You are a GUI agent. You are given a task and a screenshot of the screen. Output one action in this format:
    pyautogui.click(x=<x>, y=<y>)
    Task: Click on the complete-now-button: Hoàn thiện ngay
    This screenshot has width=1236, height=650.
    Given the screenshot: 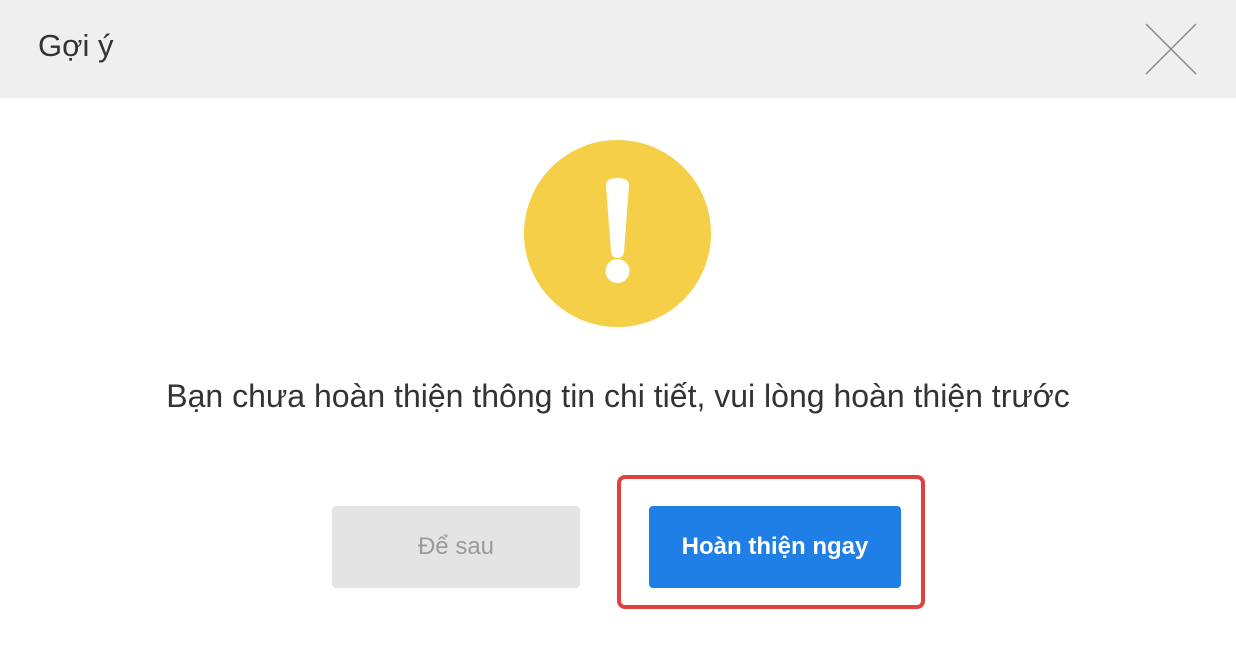 What is the action you would take?
    pyautogui.click(x=775, y=547)
    